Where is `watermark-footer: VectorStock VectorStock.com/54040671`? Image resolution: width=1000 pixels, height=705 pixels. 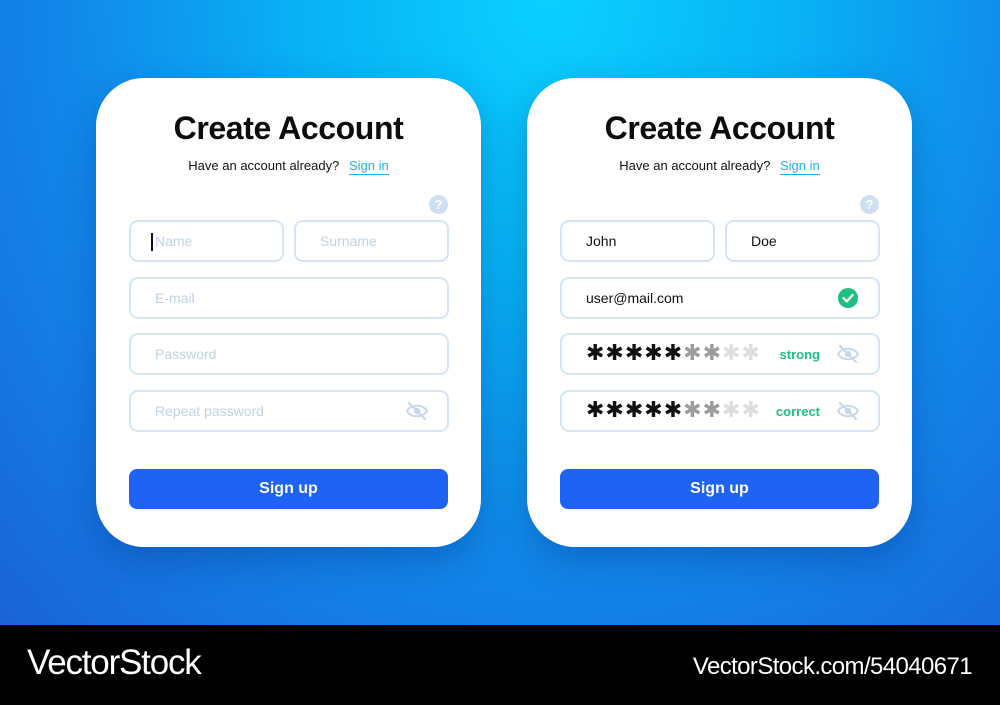
watermark-footer: VectorStock VectorStock.com/54040671 is located at coordinates (500, 665).